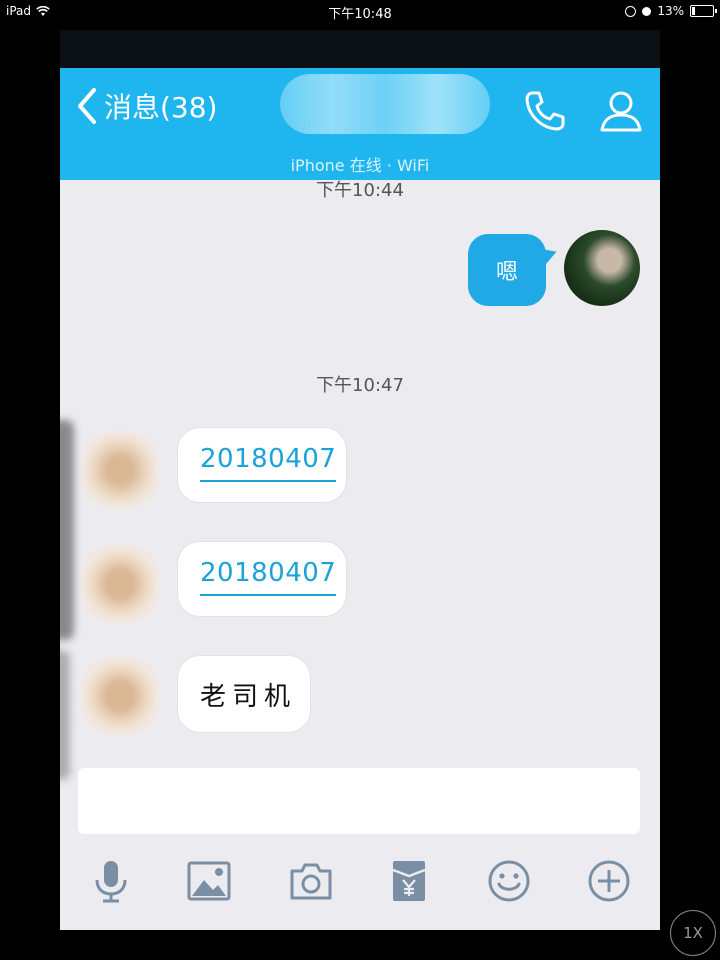 The image size is (720, 960). Describe the element at coordinates (360, 385) in the screenshot. I see `timestamp: 下午10:47` at that location.